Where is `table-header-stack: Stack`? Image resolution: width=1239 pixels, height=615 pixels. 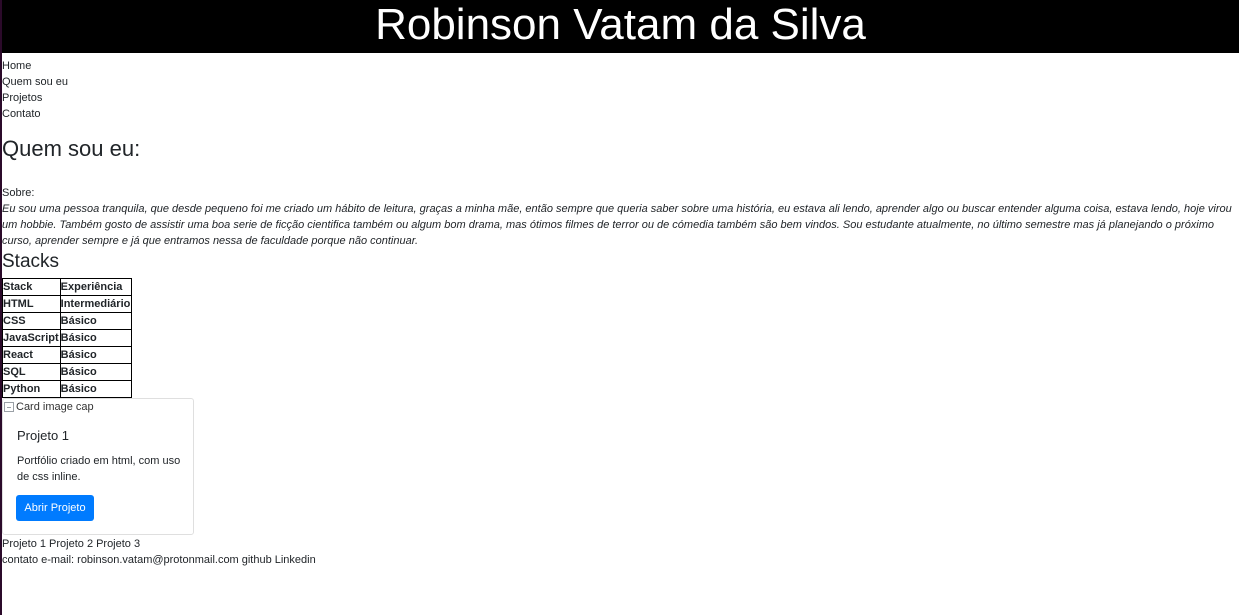
table-header-stack: Stack is located at coordinates (31, 287).